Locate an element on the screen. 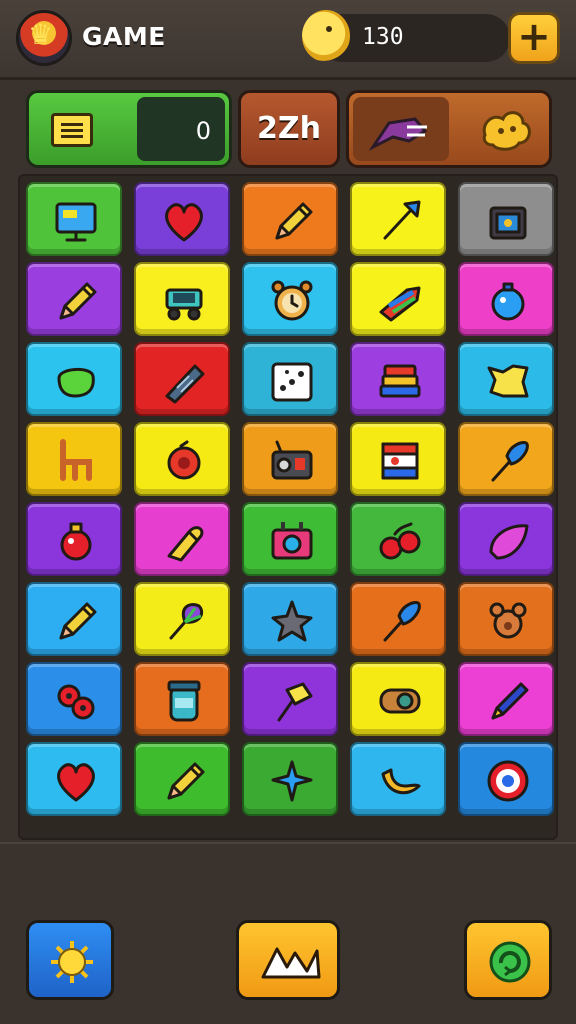  bear-icon is located at coordinates (508, 620).